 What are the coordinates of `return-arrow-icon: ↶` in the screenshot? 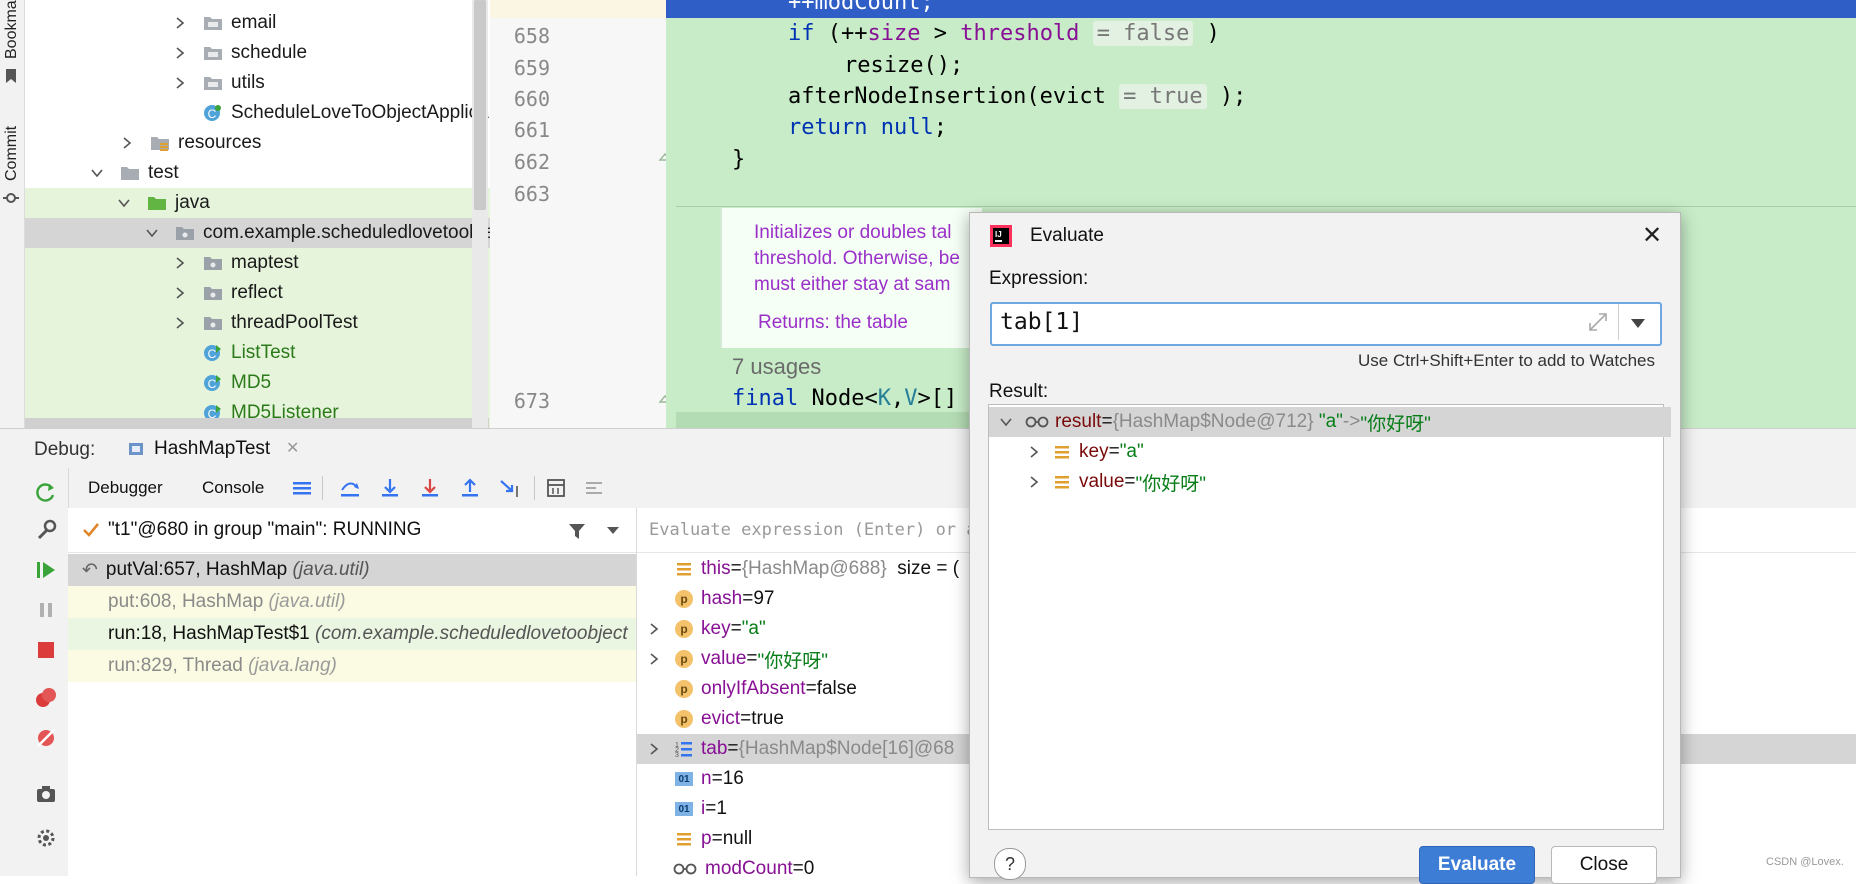 It's located at (90, 570).